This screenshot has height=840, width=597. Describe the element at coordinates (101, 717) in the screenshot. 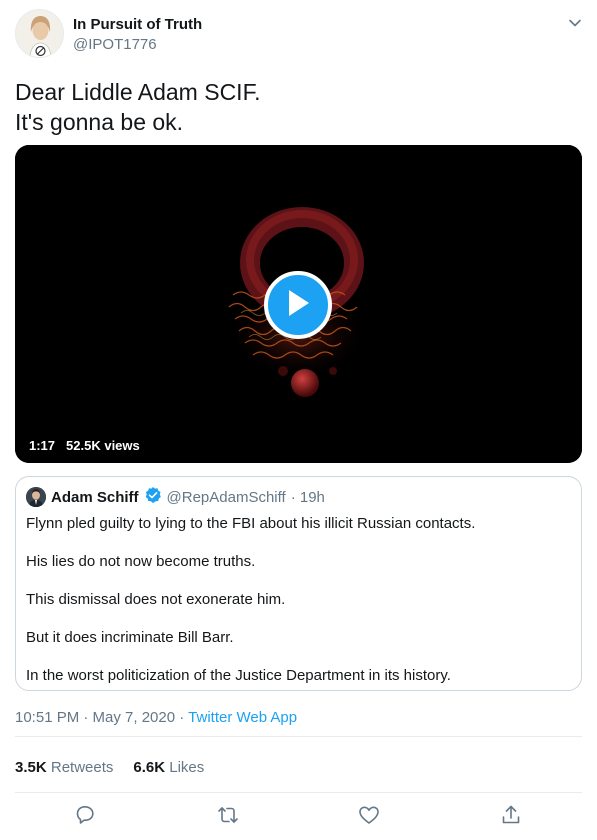

I see `tweet-timestamp: 10:51 PM · May 7, 2020 ·` at that location.